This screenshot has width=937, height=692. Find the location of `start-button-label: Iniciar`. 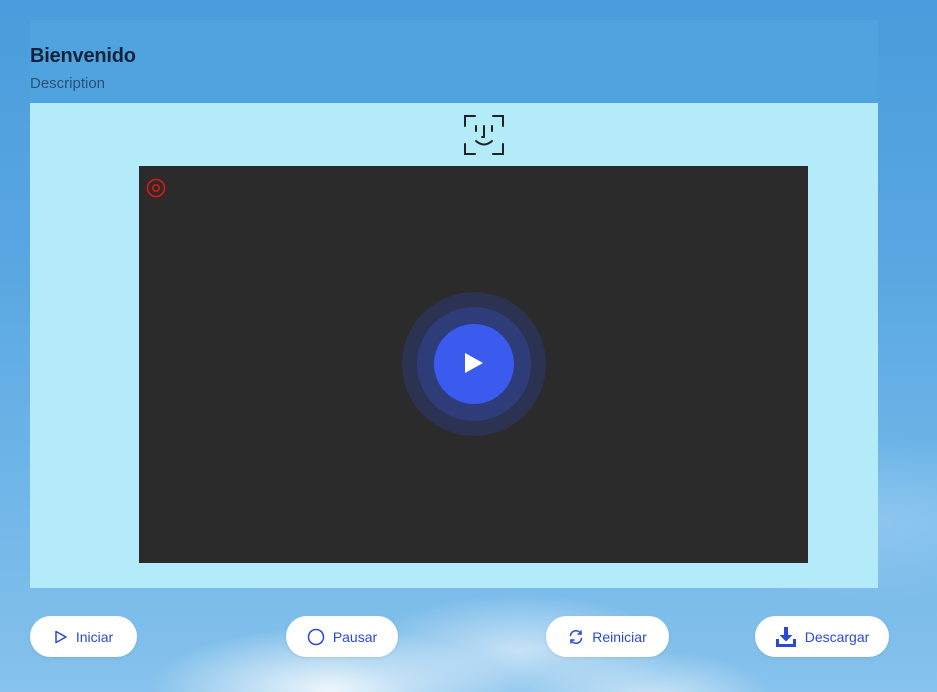

start-button-label: Iniciar is located at coordinates (94, 636).